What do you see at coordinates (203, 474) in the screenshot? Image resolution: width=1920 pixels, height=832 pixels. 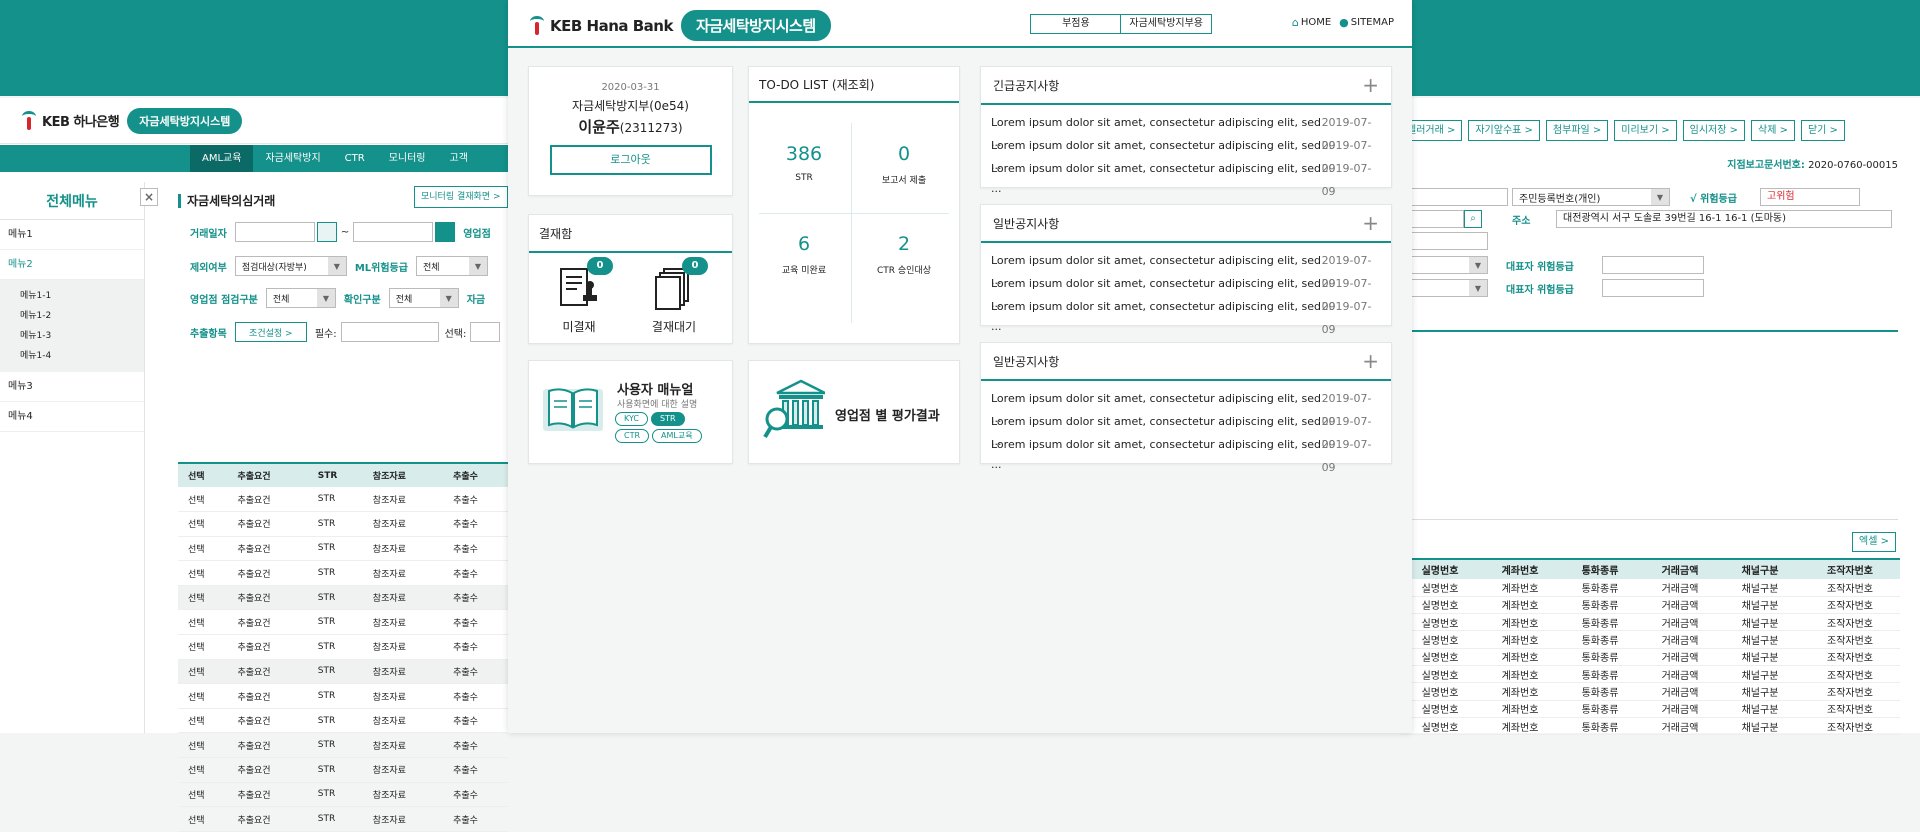 I see `table-header: 선택` at bounding box center [203, 474].